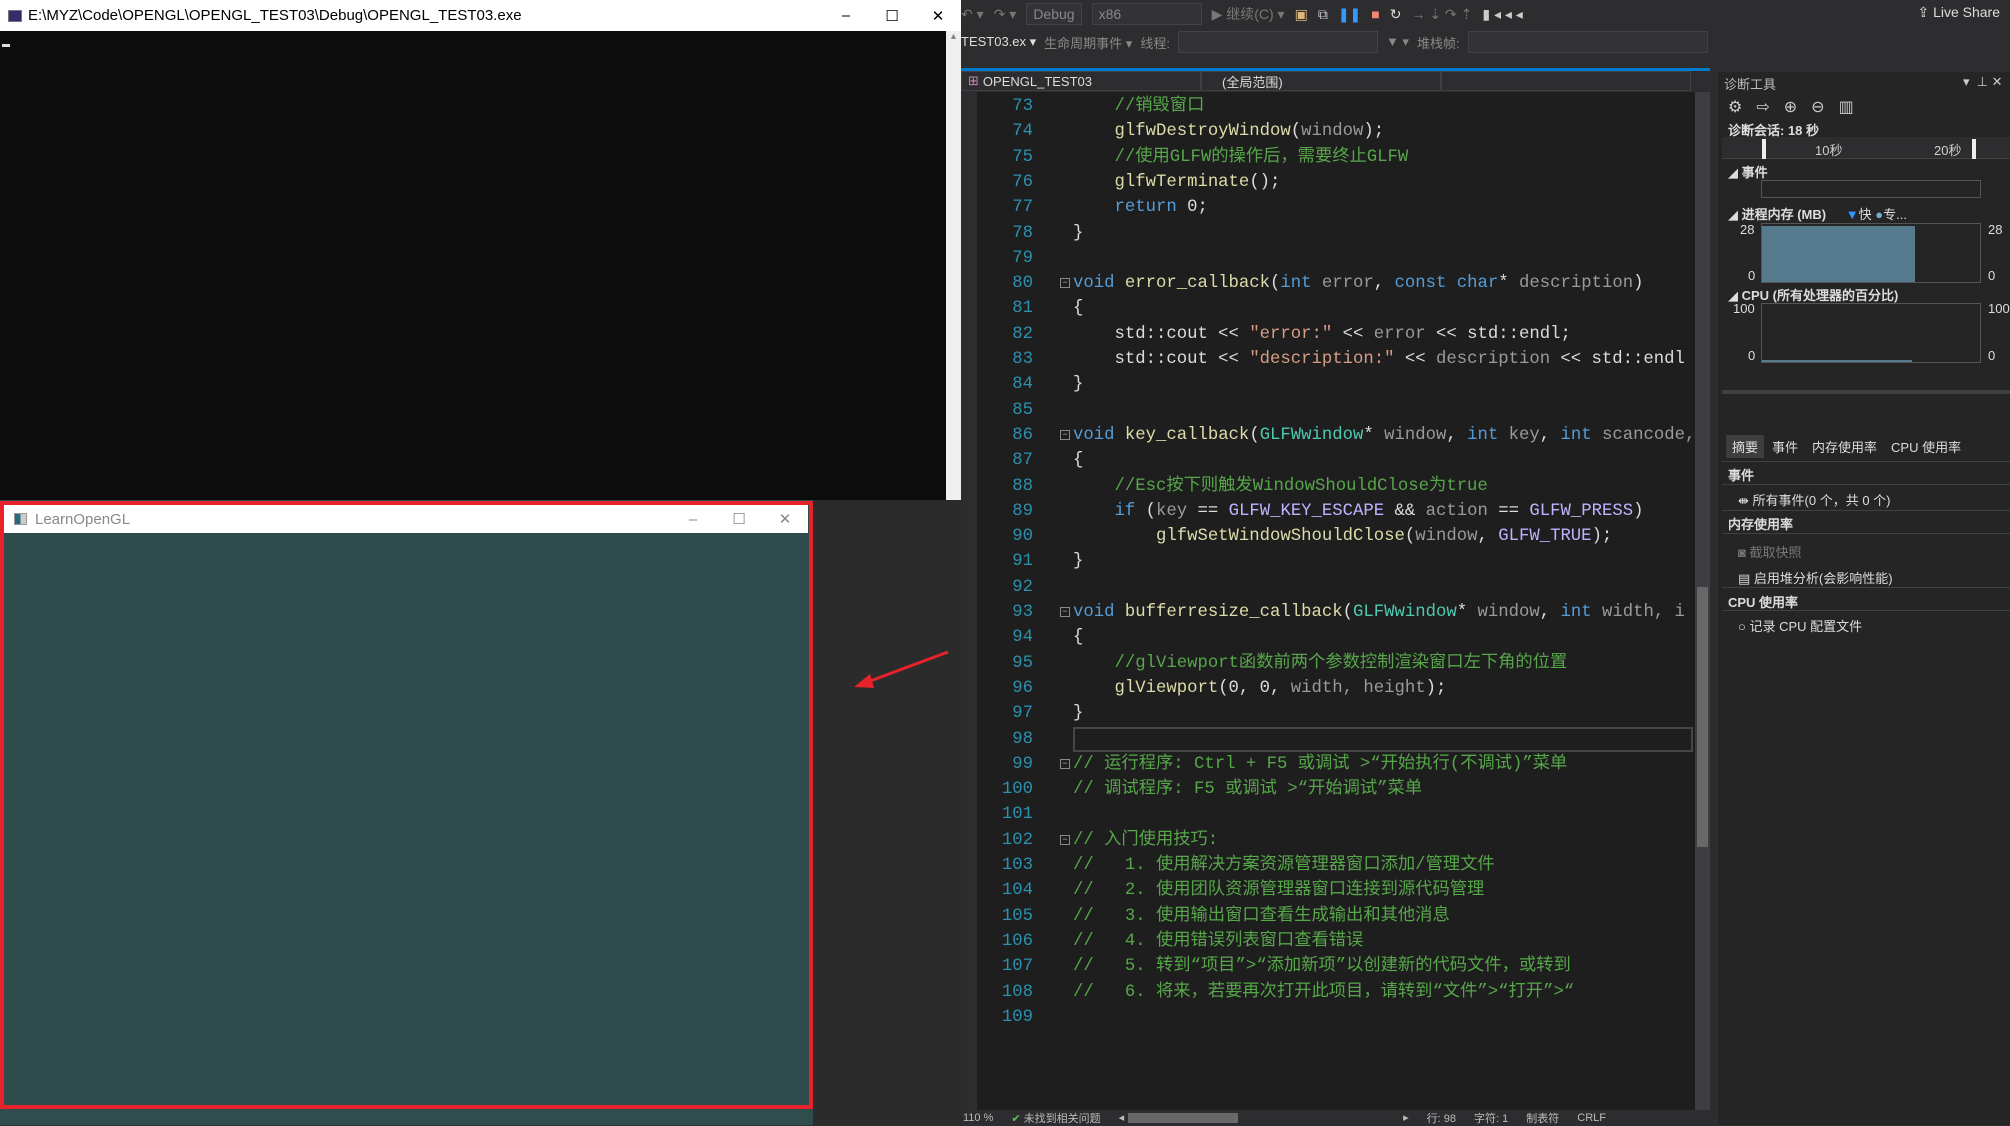 The width and height of the screenshot is (2010, 1126). What do you see at coordinates (1328, 814) in the screenshot?
I see `code-line: 101` at bounding box center [1328, 814].